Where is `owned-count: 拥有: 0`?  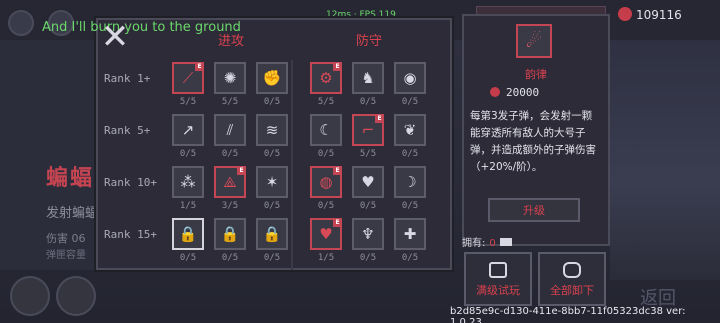
owned-count: 拥有: 0 is located at coordinates (487, 241).